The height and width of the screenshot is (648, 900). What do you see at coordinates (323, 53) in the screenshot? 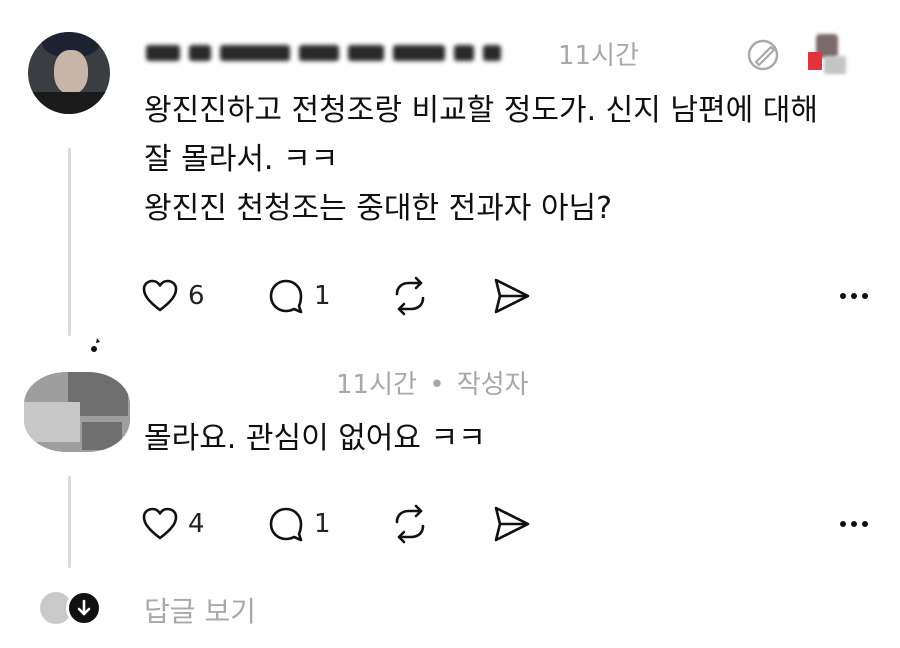
I see `commenter-username-blurred` at bounding box center [323, 53].